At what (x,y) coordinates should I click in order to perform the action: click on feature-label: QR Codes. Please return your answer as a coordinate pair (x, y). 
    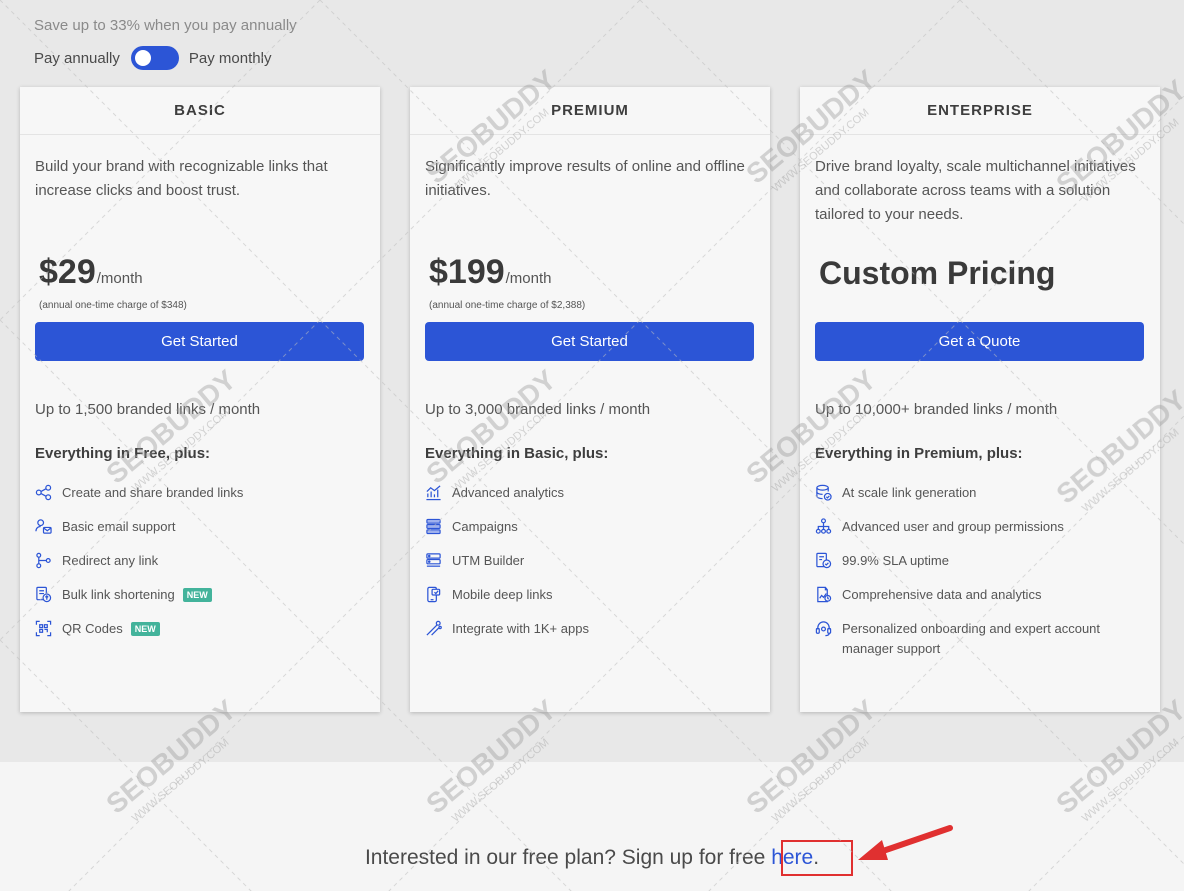
    Looking at the image, I should click on (92, 628).